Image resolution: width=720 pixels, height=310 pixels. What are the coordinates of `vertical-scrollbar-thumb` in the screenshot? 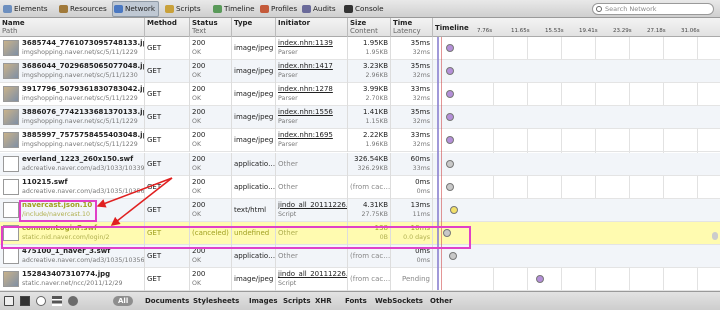 It's located at (715, 236).